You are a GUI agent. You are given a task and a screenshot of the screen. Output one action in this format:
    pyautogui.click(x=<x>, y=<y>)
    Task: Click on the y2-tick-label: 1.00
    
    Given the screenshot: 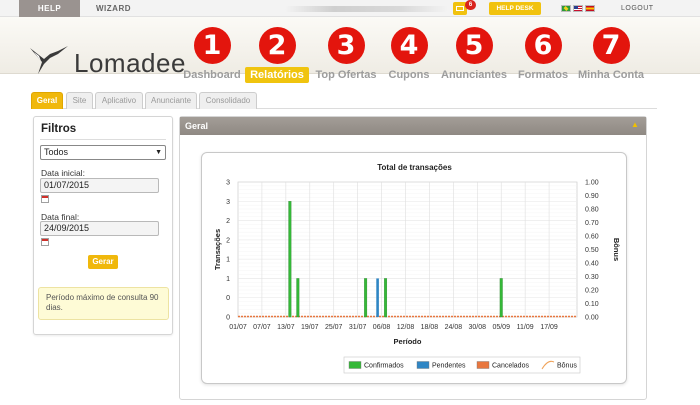 What is the action you would take?
    pyautogui.click(x=592, y=183)
    